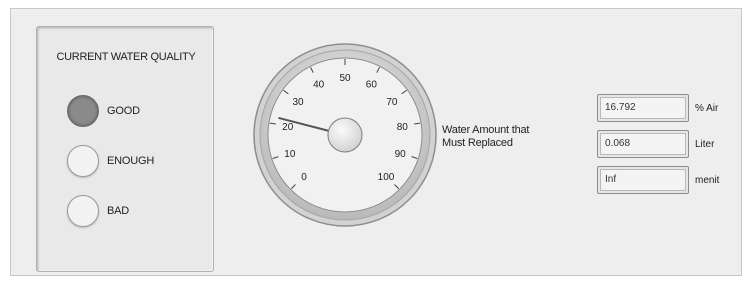 This screenshot has width=745, height=284. What do you see at coordinates (707, 108) in the screenshot?
I see `air-percent-unit: % Air` at bounding box center [707, 108].